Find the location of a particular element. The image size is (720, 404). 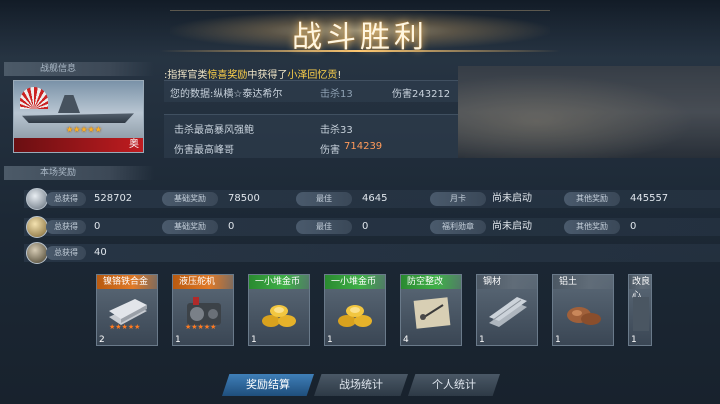

ship-stars: ★★★★★ is located at coordinates (84, 129).